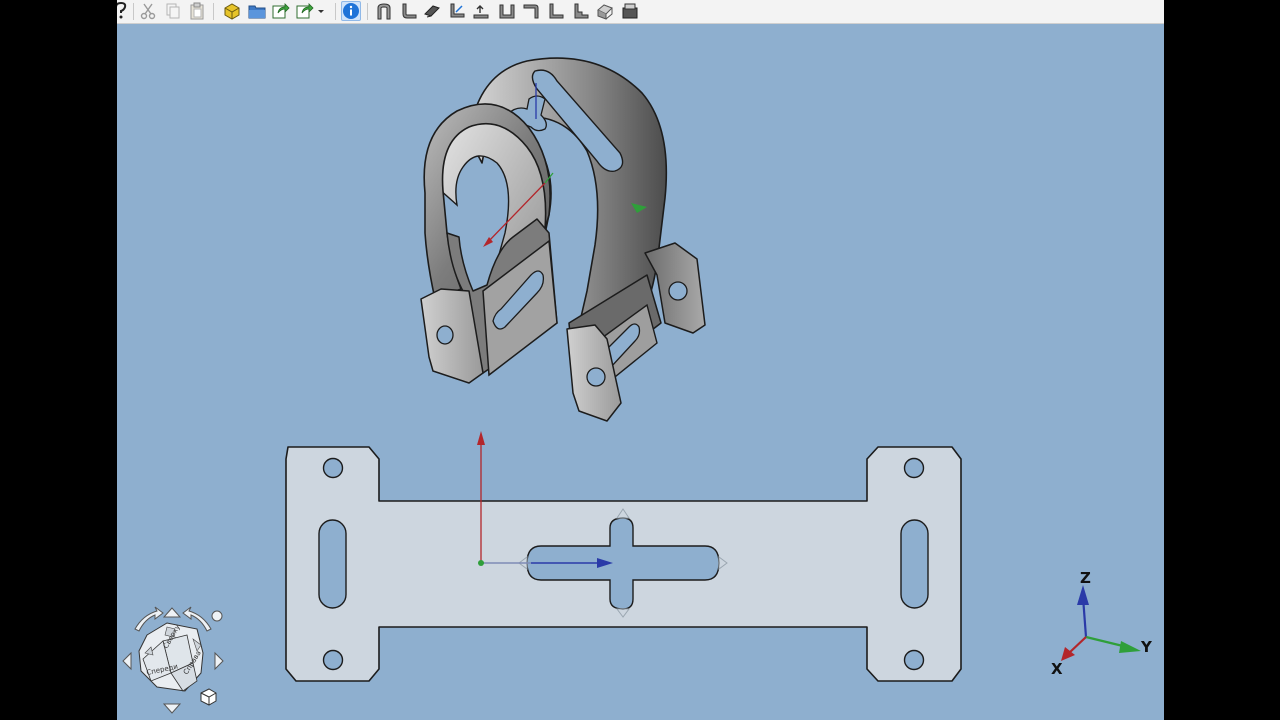 This screenshot has width=1280, height=720. I want to click on sheetmetal-jog-button, so click(531, 11).